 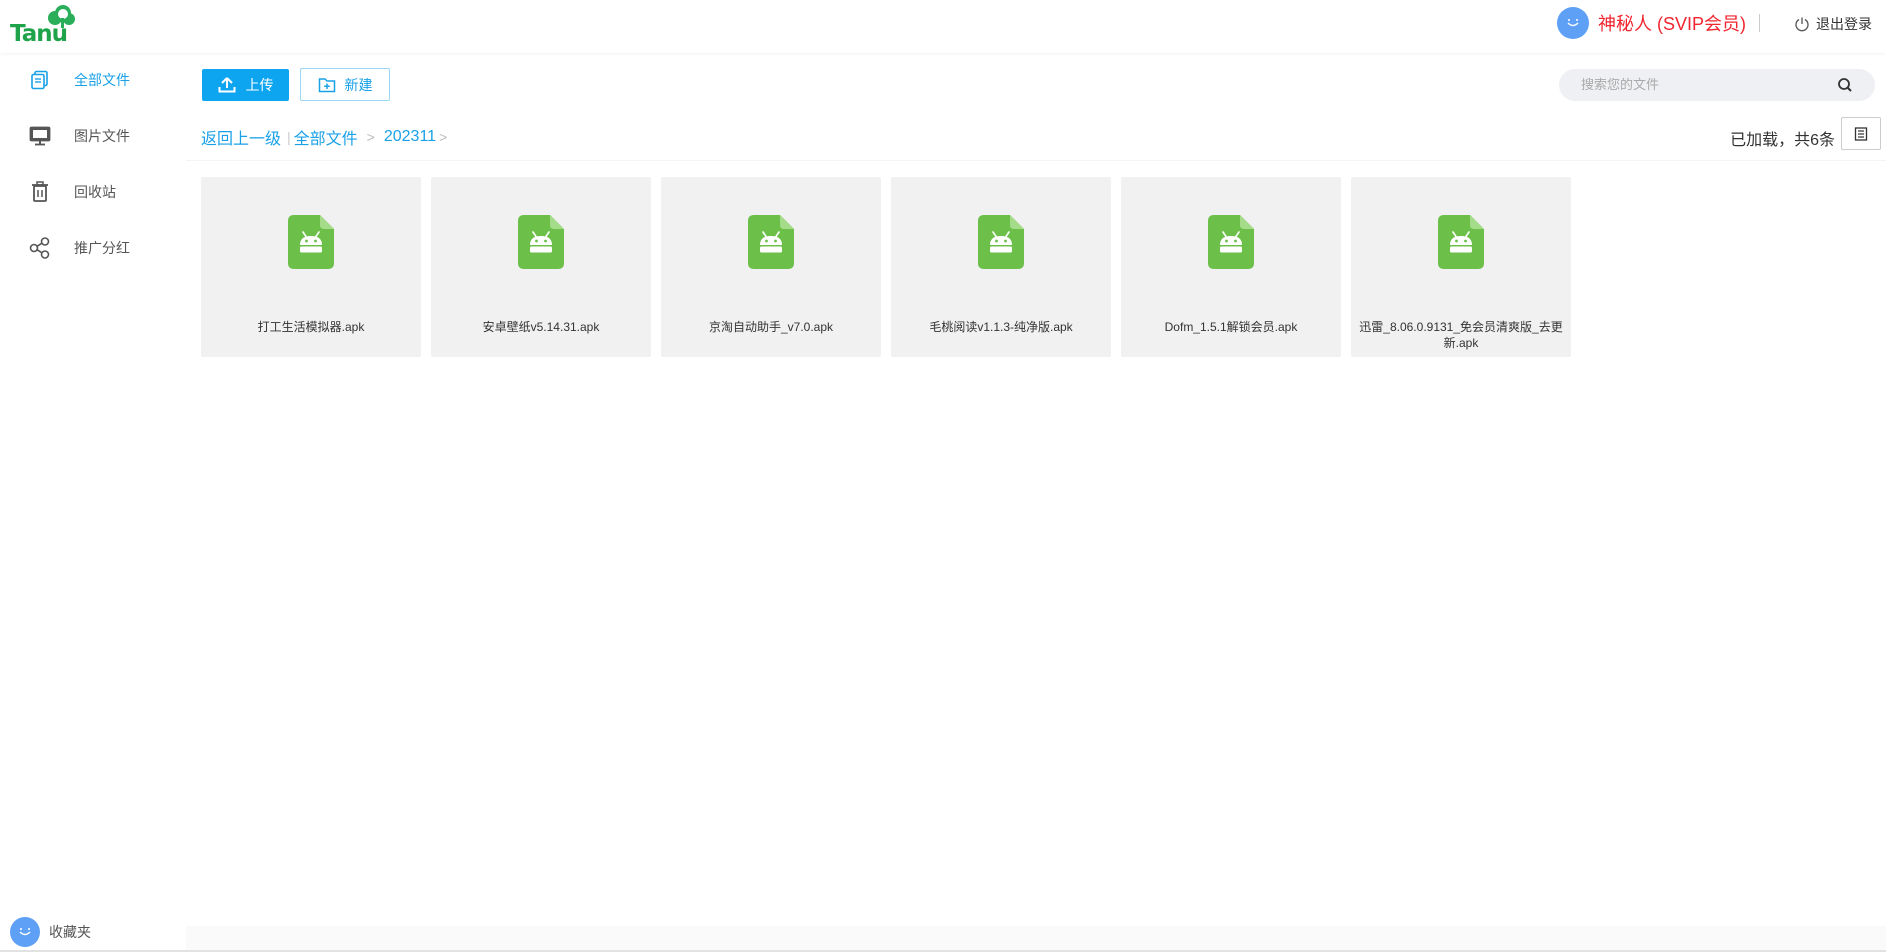 What do you see at coordinates (358, 84) in the screenshot?
I see `new-label: 新建` at bounding box center [358, 84].